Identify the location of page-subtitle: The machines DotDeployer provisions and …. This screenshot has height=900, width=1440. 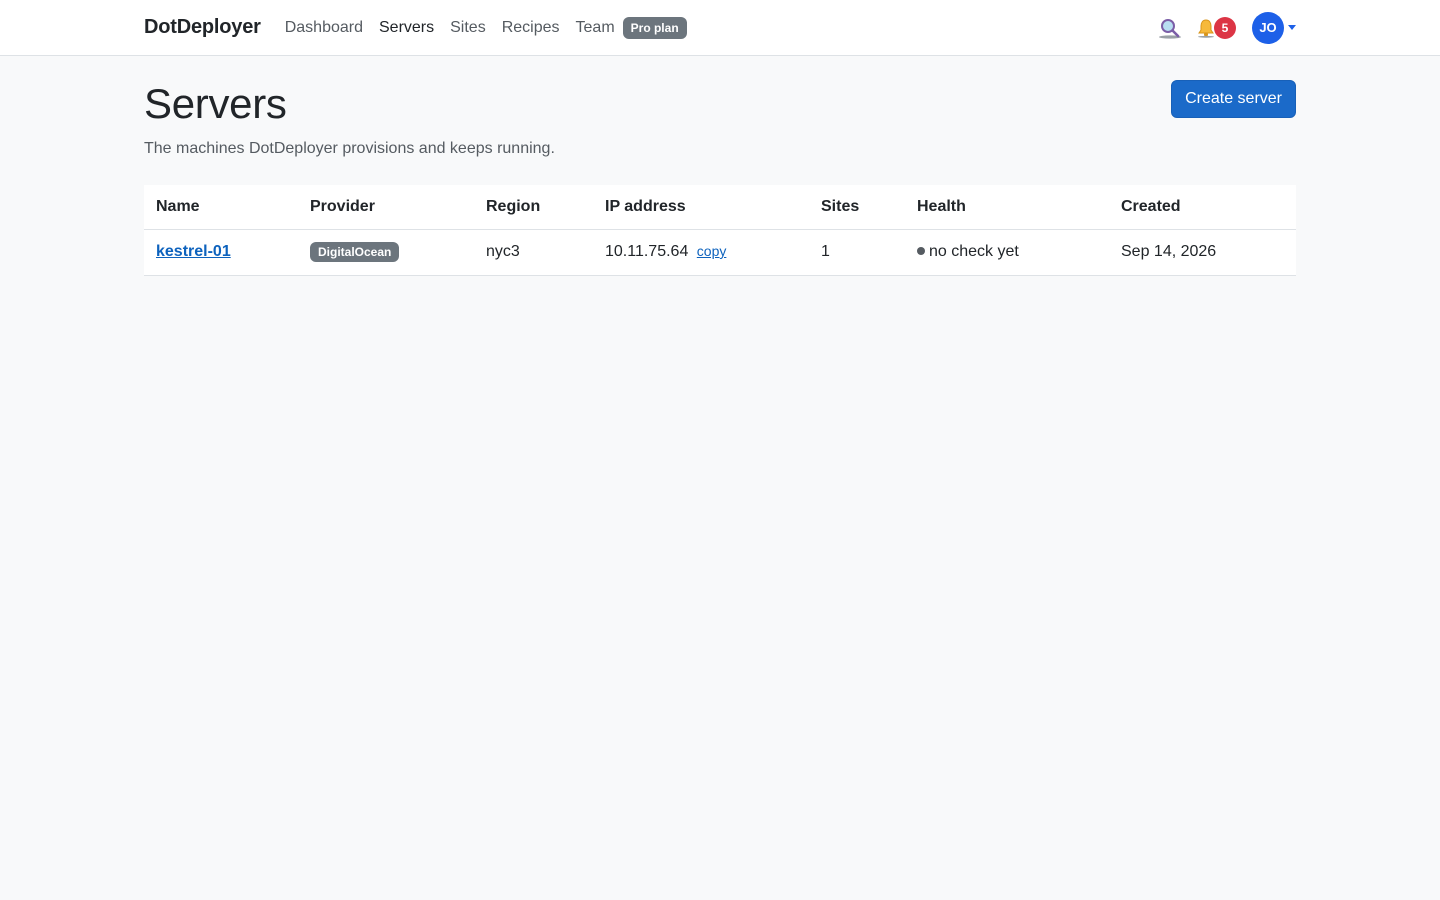
(349, 148).